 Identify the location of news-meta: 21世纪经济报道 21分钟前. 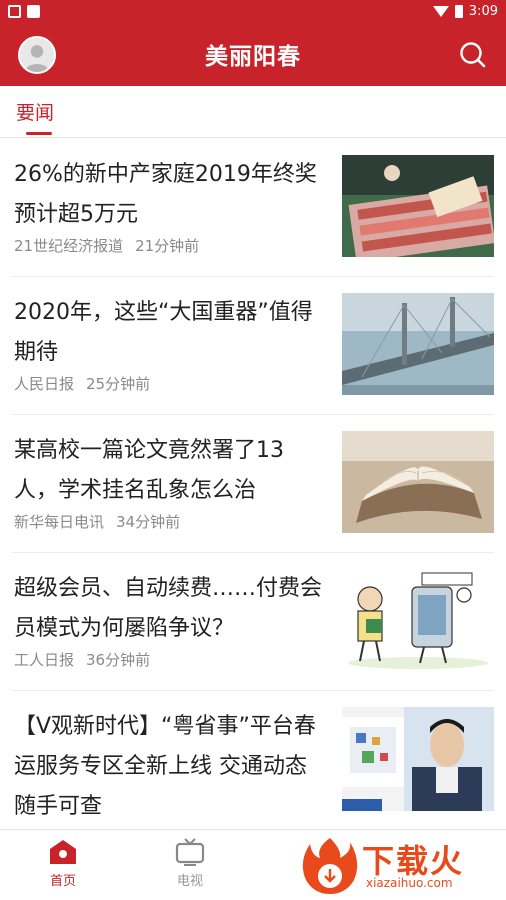
(106, 245).